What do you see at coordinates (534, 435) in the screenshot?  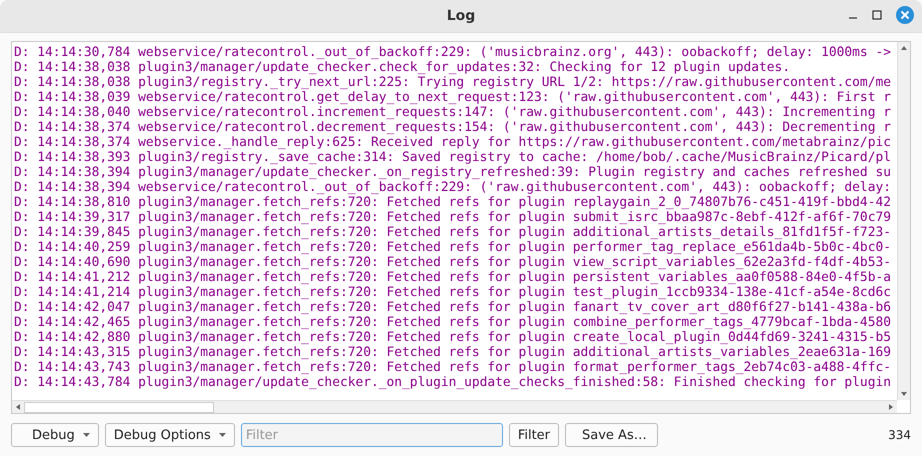 I see `filter-button: Filter` at bounding box center [534, 435].